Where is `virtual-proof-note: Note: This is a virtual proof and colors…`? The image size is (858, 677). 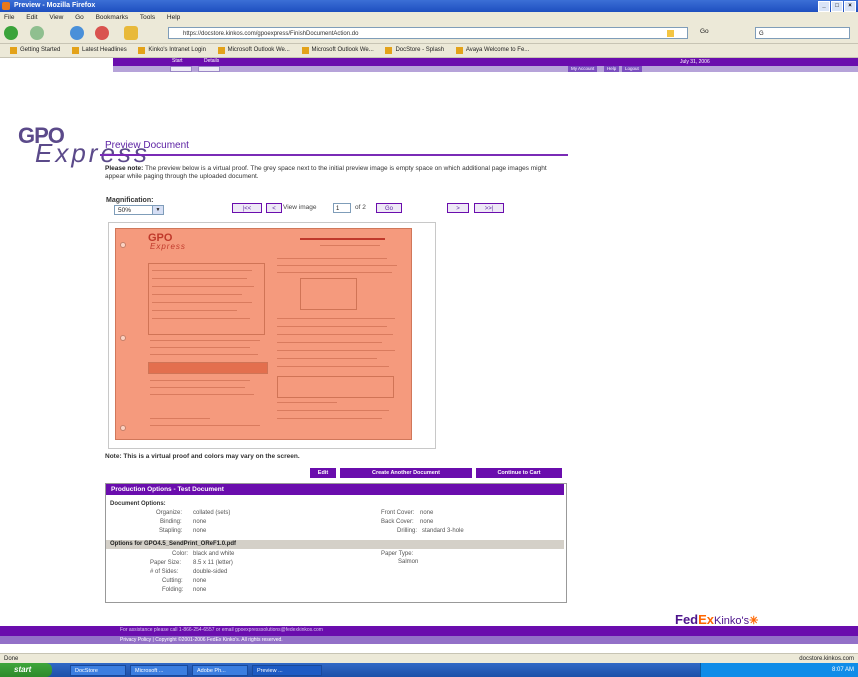 virtual-proof-note: Note: This is a virtual proof and colors… is located at coordinates (202, 456).